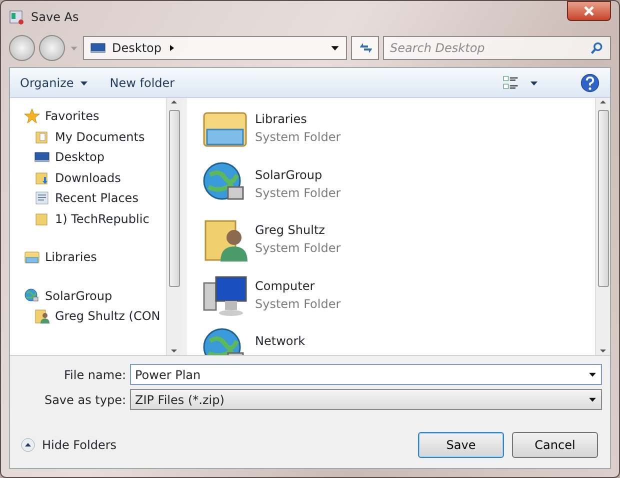  I want to click on star-icon, so click(32, 116).